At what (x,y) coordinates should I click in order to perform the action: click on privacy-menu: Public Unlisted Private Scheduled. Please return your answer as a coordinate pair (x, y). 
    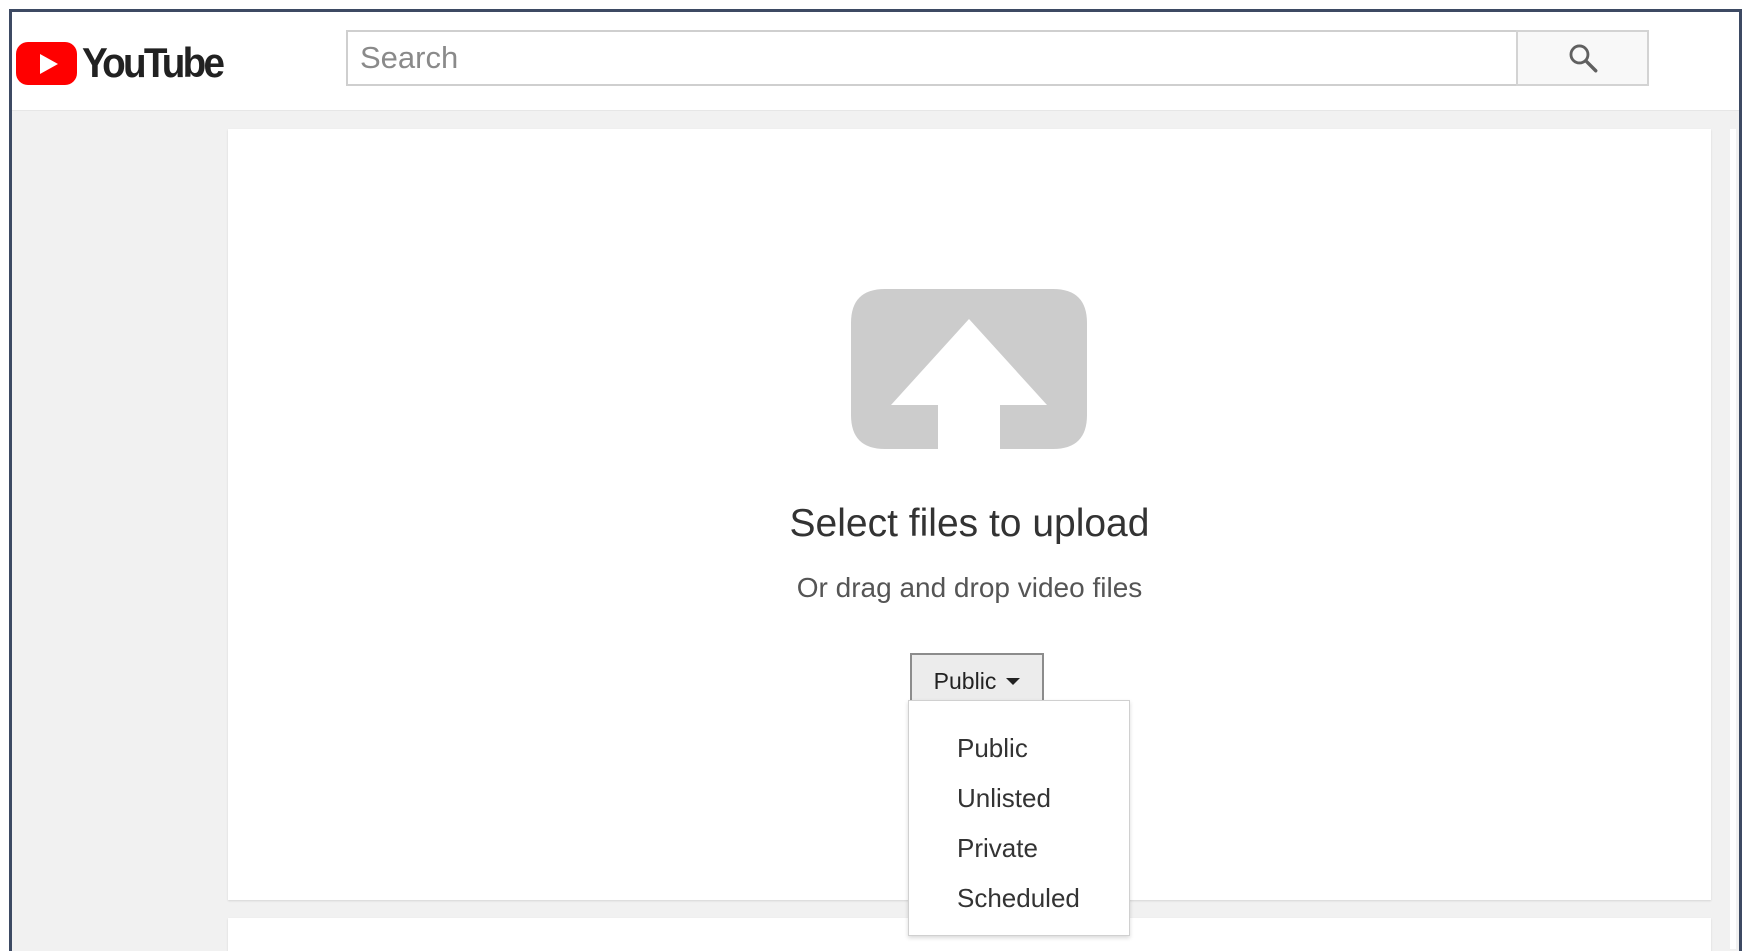
    Looking at the image, I should click on (1019, 818).